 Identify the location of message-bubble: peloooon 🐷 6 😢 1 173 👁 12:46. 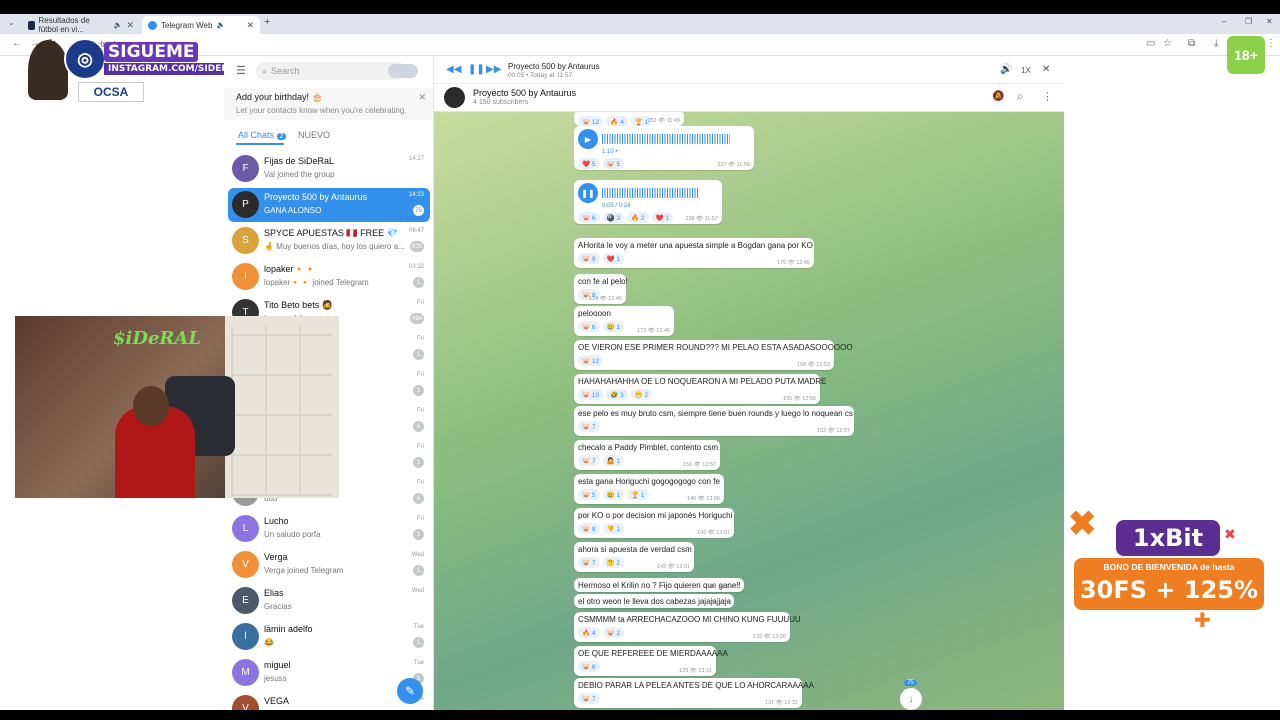
(624, 321).